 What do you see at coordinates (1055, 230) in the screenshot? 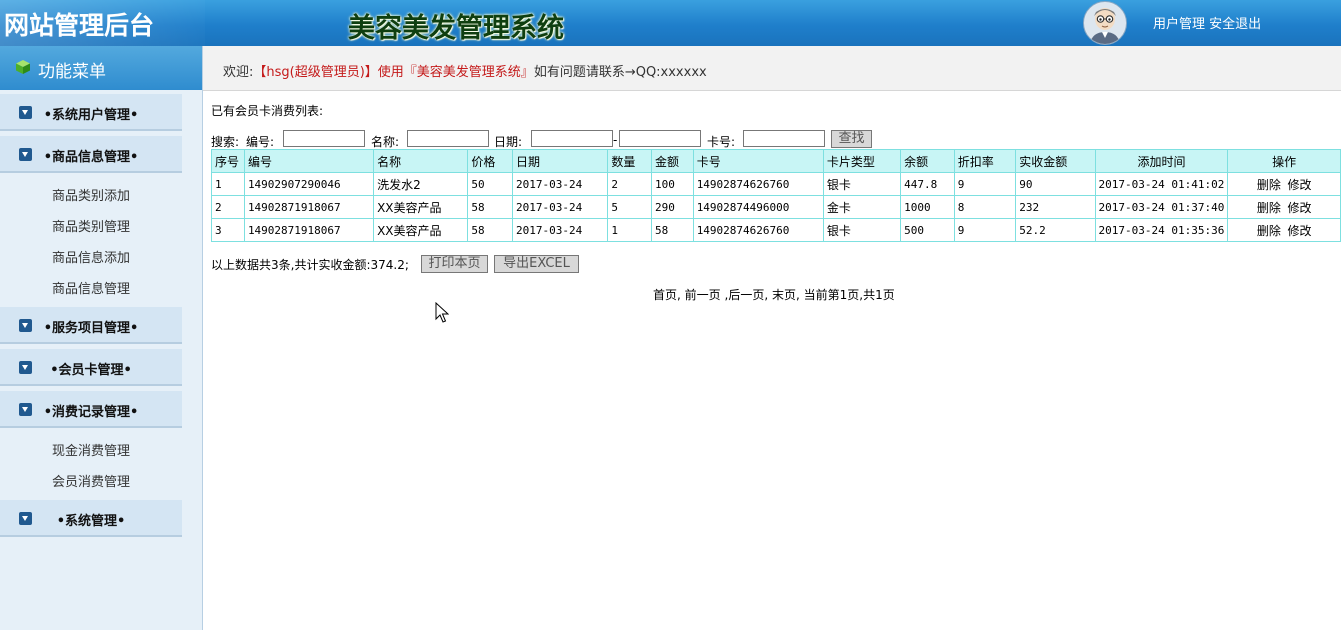
I see `cell: 52.2` at bounding box center [1055, 230].